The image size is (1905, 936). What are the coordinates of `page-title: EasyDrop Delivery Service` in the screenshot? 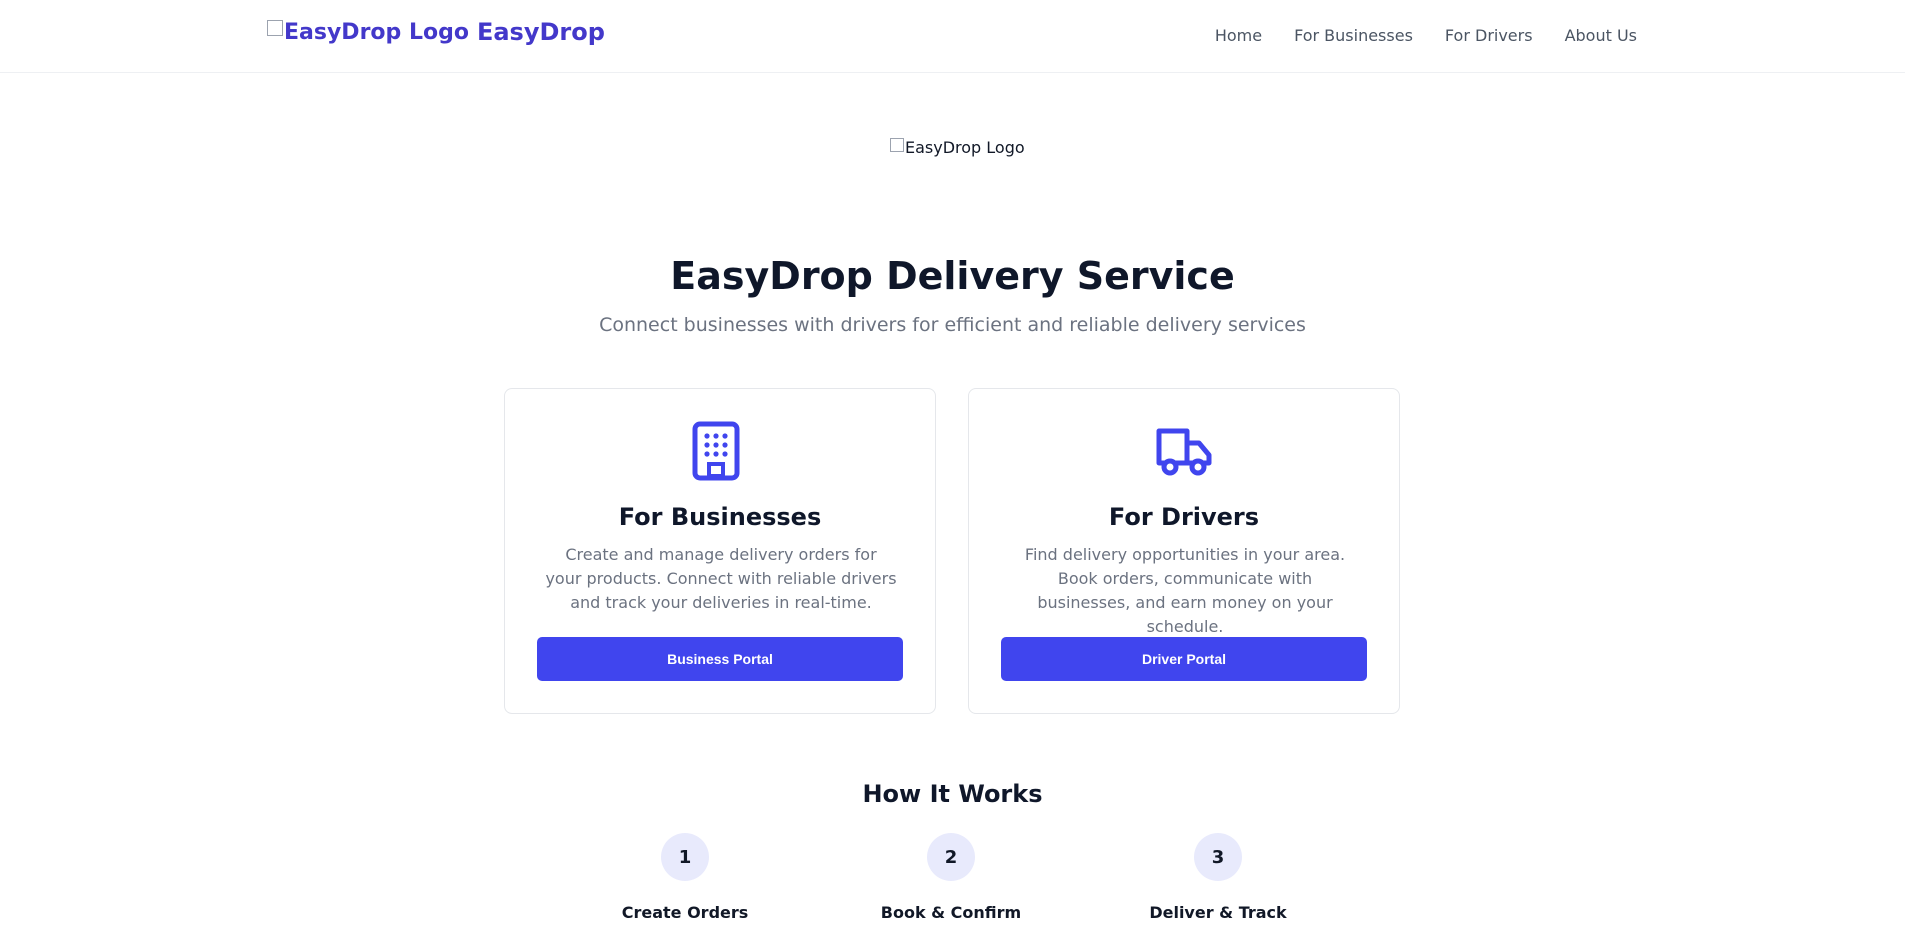 It's located at (952, 276).